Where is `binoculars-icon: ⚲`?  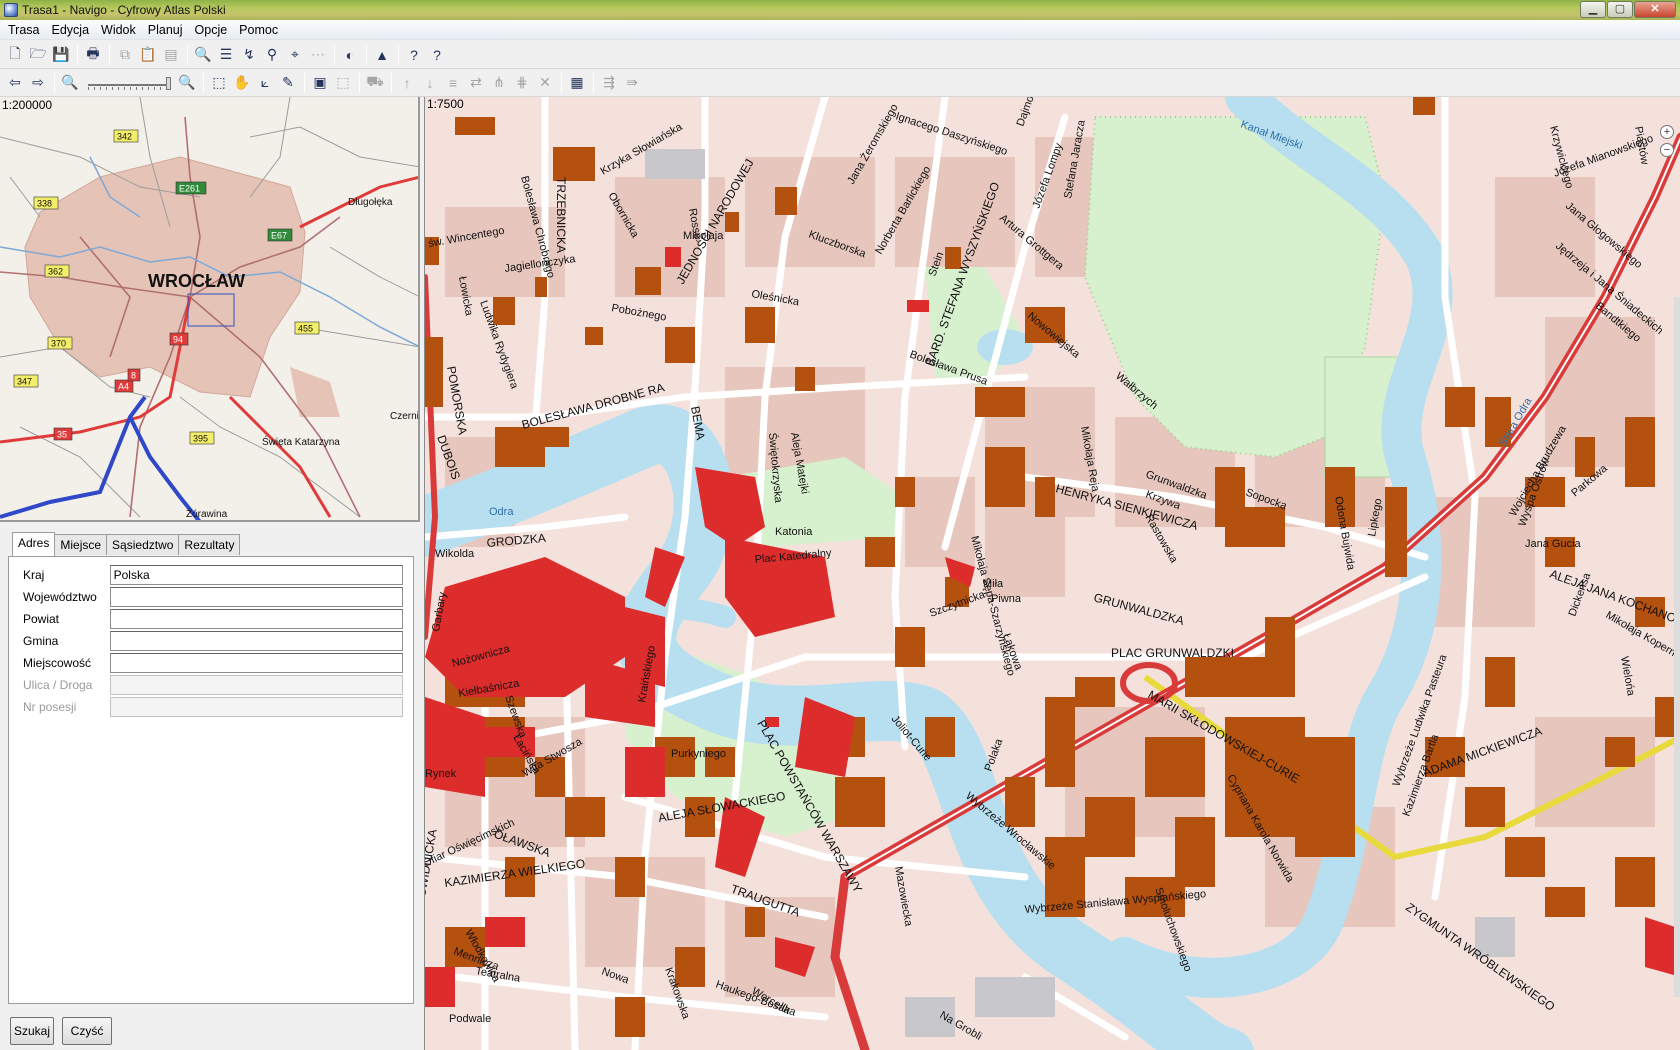
binoculars-icon: ⚲ is located at coordinates (272, 55).